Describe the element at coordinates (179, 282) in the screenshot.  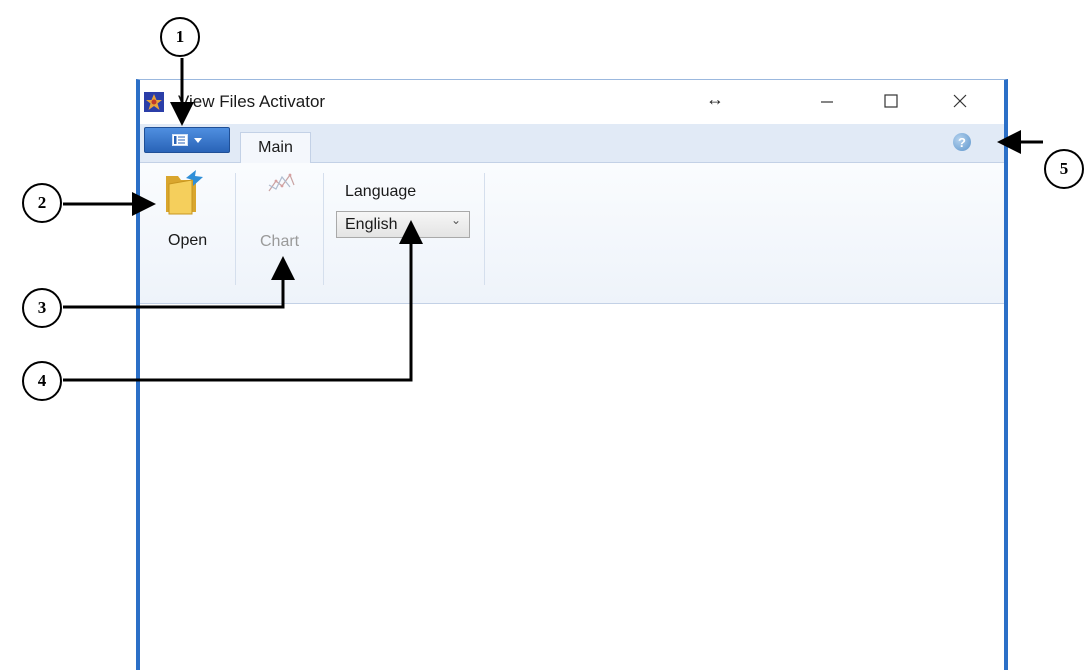
I see `callout-3-arrow` at that location.